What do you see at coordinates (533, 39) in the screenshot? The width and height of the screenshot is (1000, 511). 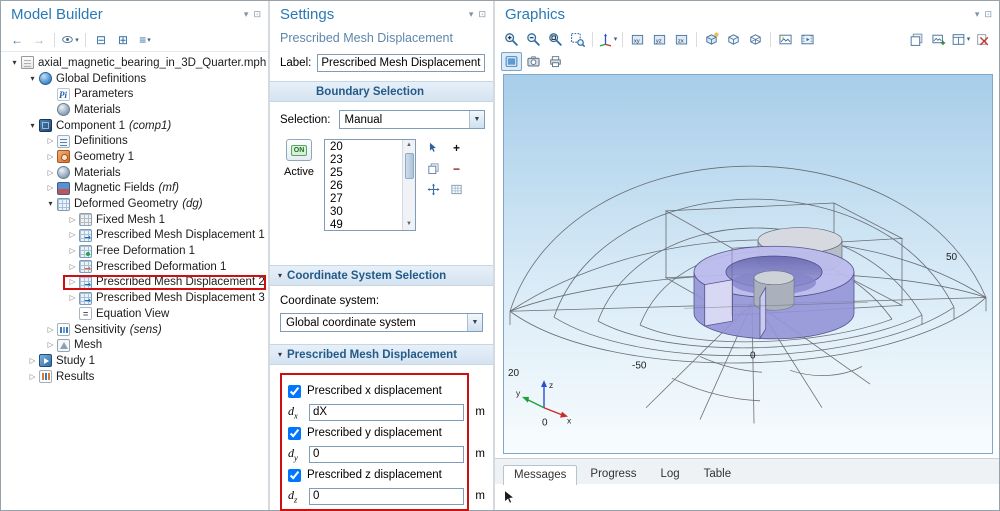 I see `zoom-out-icon` at bounding box center [533, 39].